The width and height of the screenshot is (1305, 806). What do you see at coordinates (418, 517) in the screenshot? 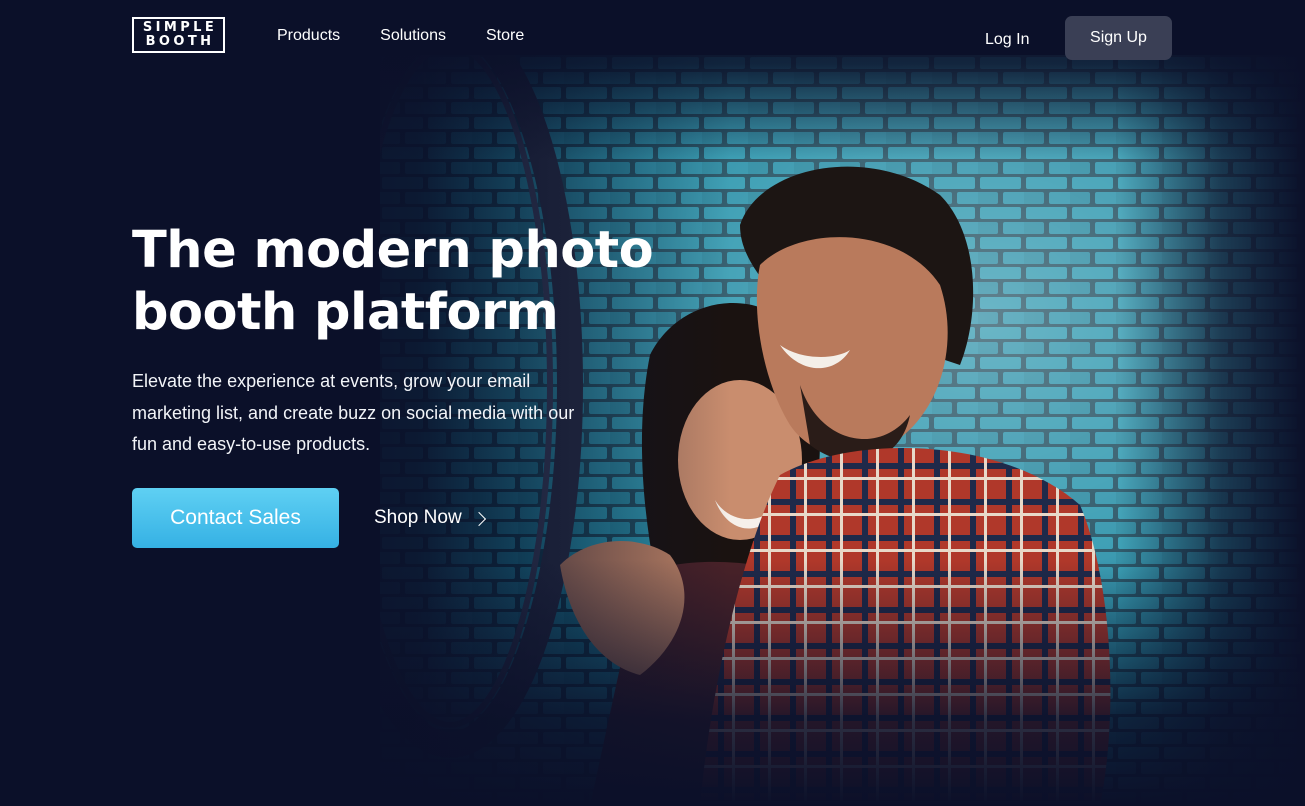
I see `shop-now-label: Shop Now` at bounding box center [418, 517].